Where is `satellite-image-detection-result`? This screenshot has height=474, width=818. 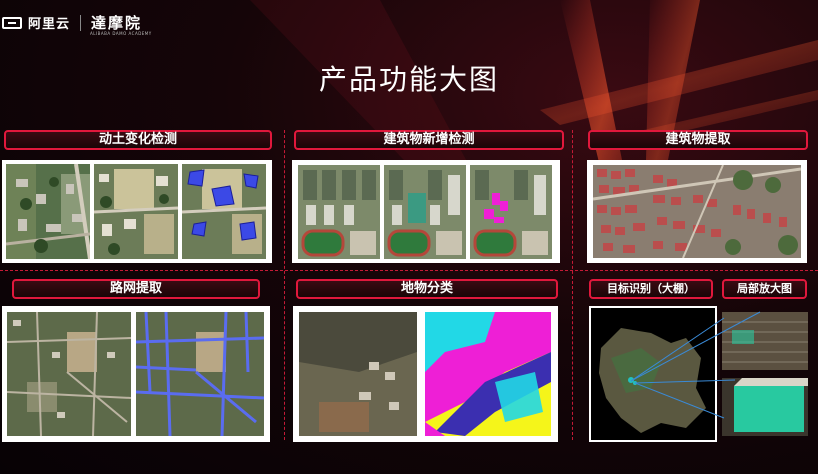 satellite-image-detection-result is located at coordinates (511, 212).